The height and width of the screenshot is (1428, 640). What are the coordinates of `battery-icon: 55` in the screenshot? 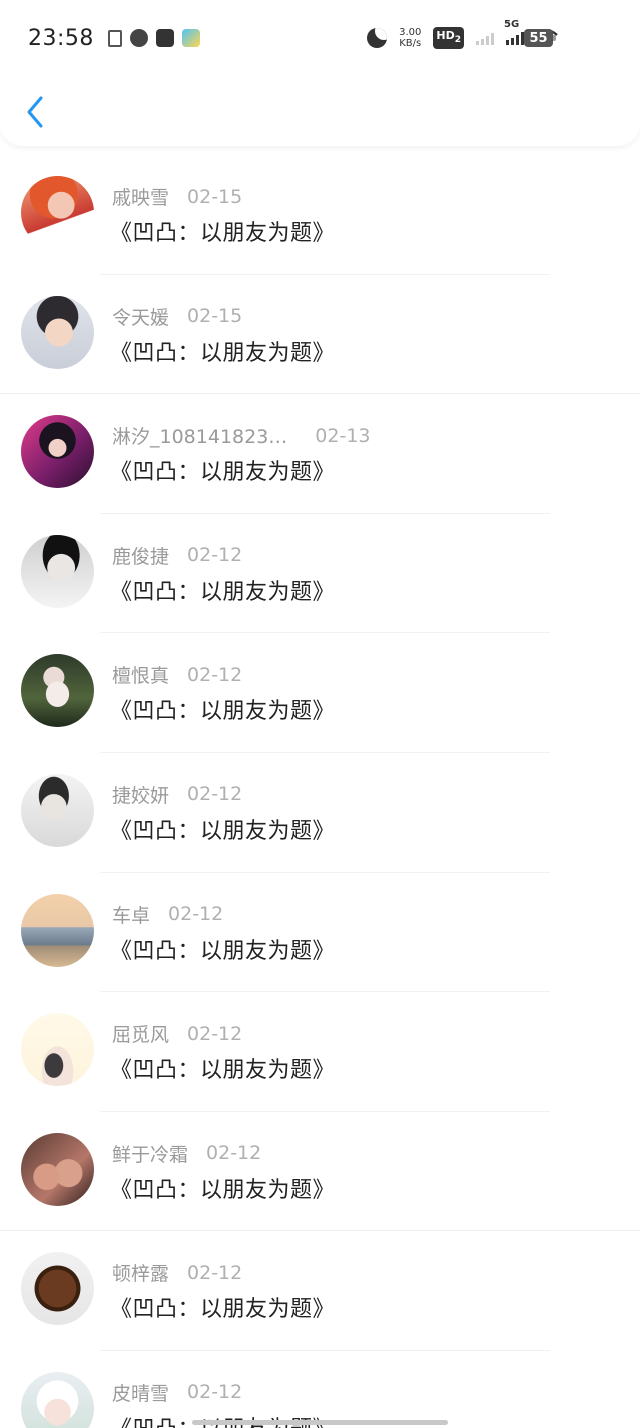 It's located at (540, 38).